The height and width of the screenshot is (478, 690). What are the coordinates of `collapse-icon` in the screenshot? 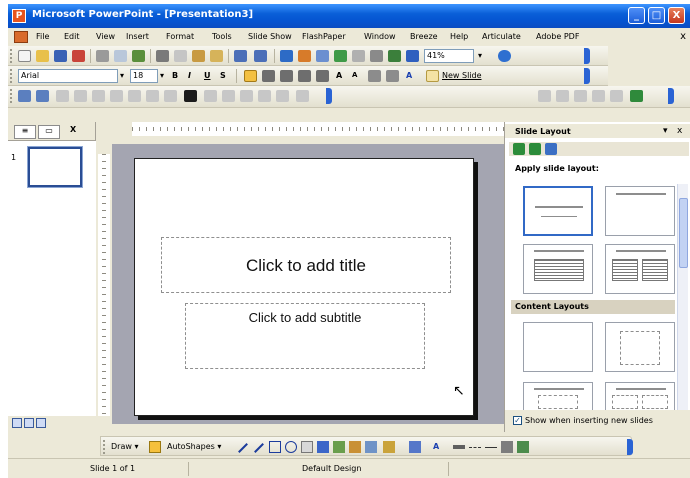 It's located at (134, 96).